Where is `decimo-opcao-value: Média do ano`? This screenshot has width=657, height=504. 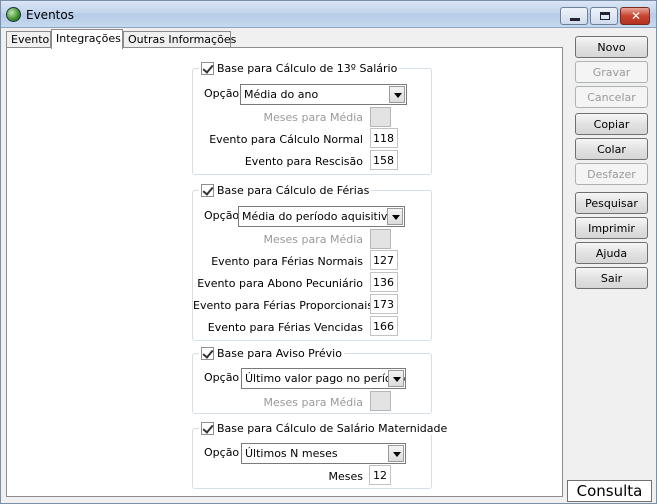 decimo-opcao-value: Média do ano is located at coordinates (281, 94).